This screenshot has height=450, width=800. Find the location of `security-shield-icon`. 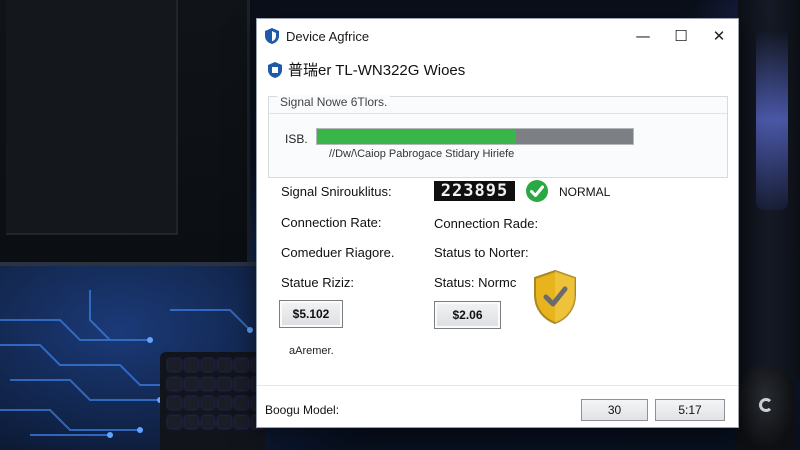

security-shield-icon is located at coordinates (555, 297).